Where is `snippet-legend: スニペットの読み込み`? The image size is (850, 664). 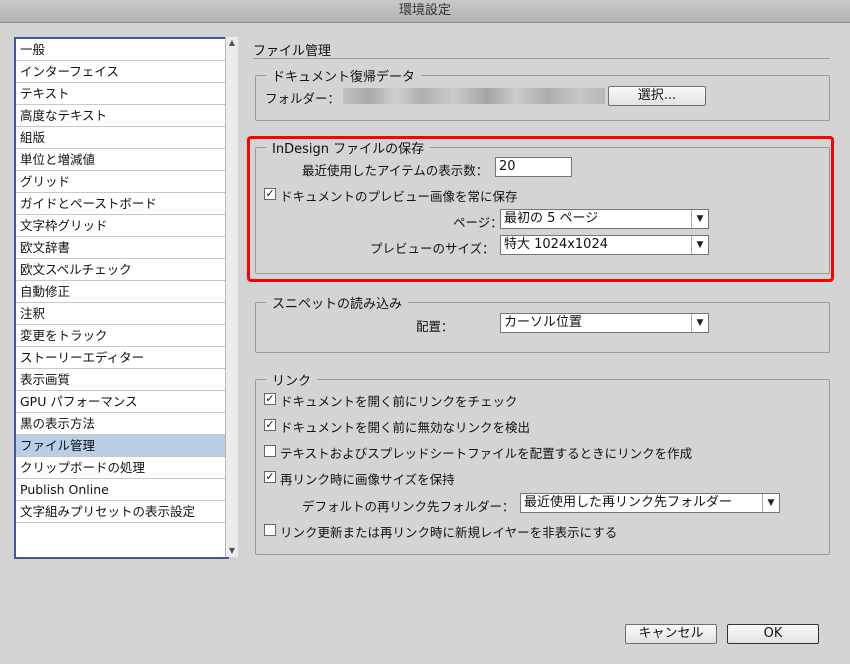
snippet-legend: スニペットの読み込み is located at coordinates (337, 302).